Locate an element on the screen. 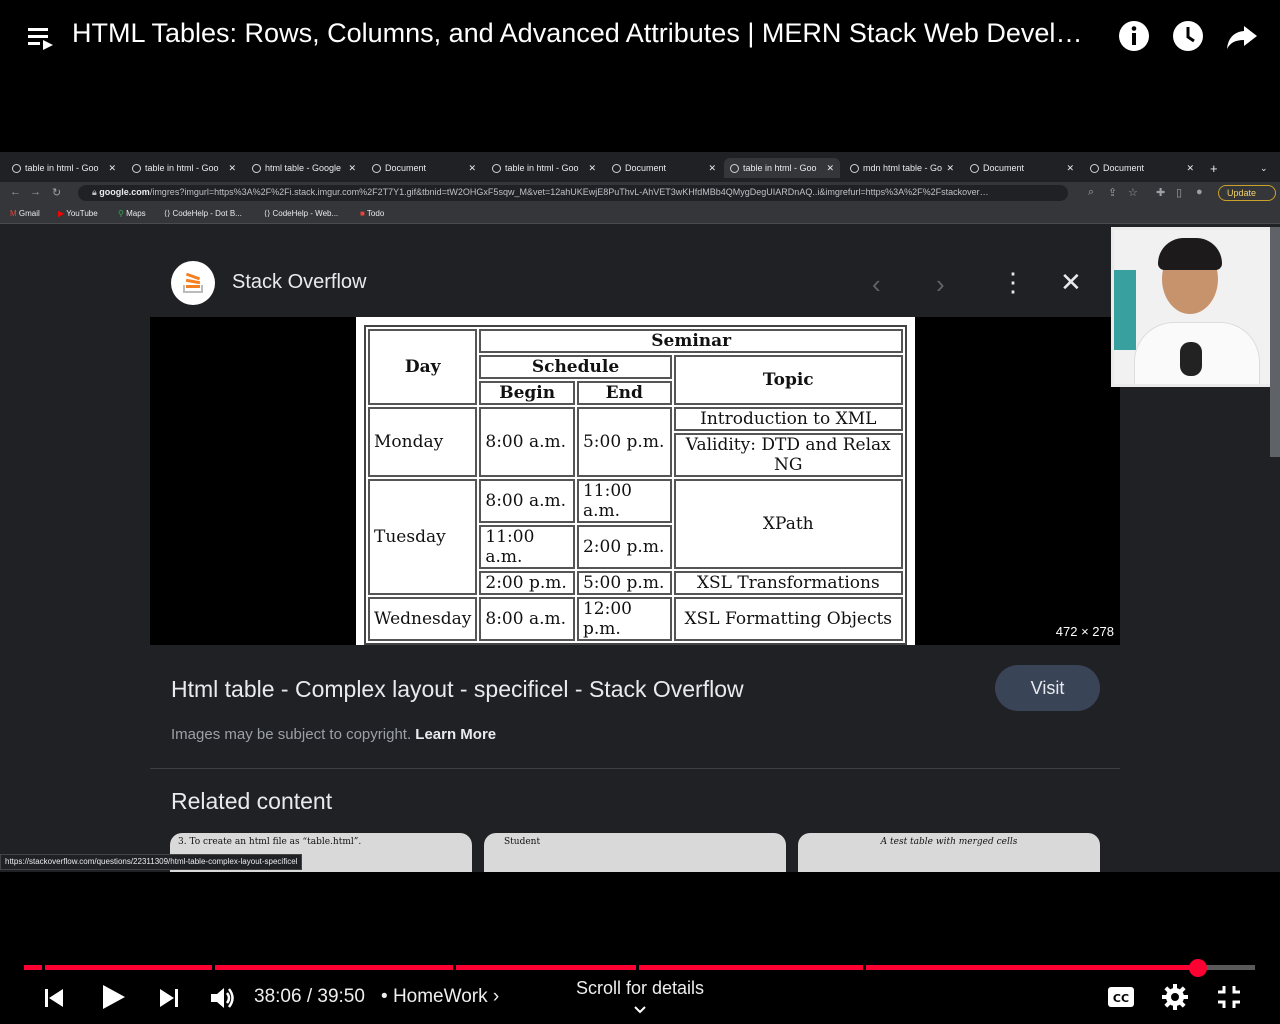  bookmark-youtube: ▶ YouTube is located at coordinates (78, 213).